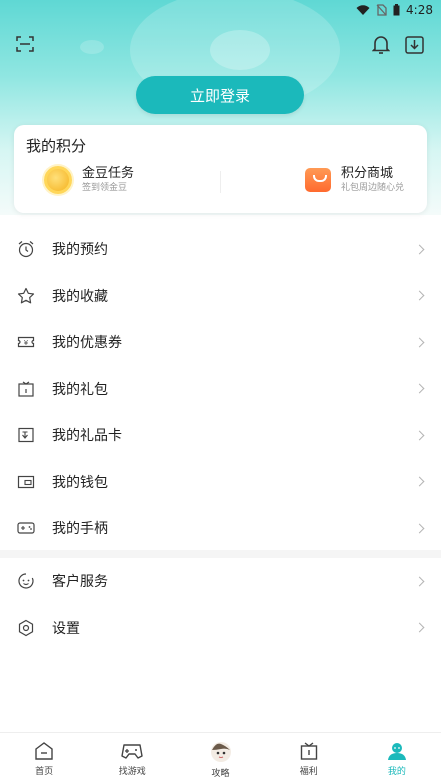 The image size is (441, 784). Describe the element at coordinates (220, 528) in the screenshot. I see `menu-item-gamepad: 我的手柄` at that location.